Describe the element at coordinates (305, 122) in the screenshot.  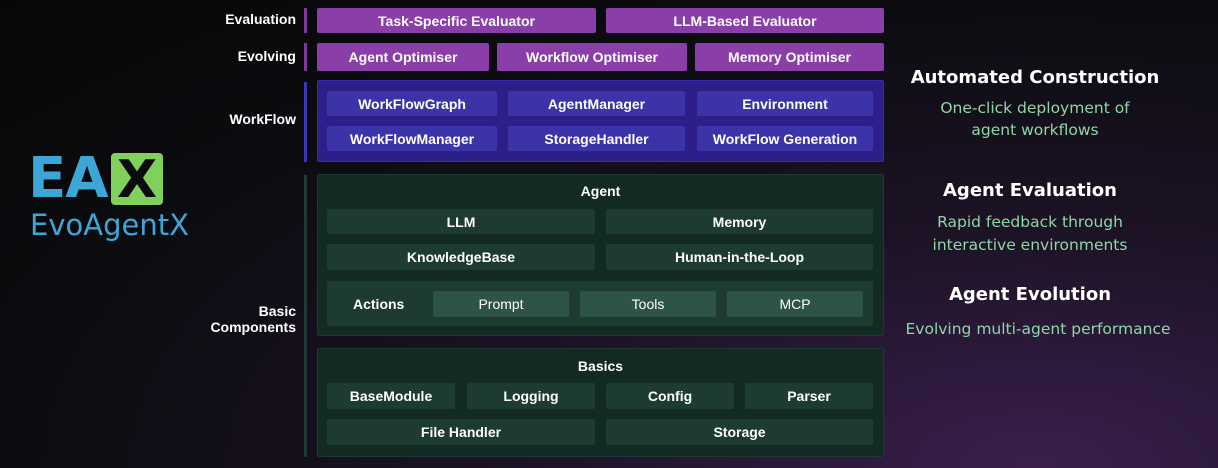
I see `workflow-divider` at that location.